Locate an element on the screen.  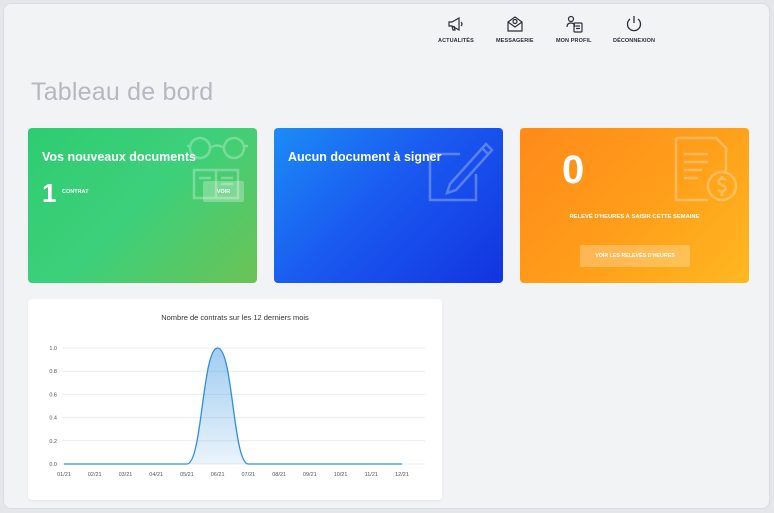
power-icon is located at coordinates (634, 24).